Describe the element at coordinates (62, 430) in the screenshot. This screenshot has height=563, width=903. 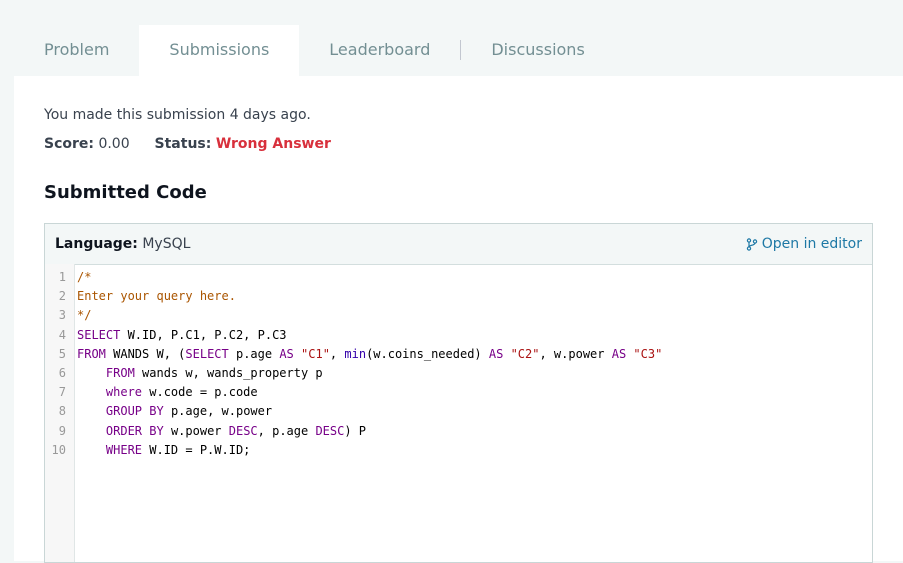
I see `line-number: 9` at that location.